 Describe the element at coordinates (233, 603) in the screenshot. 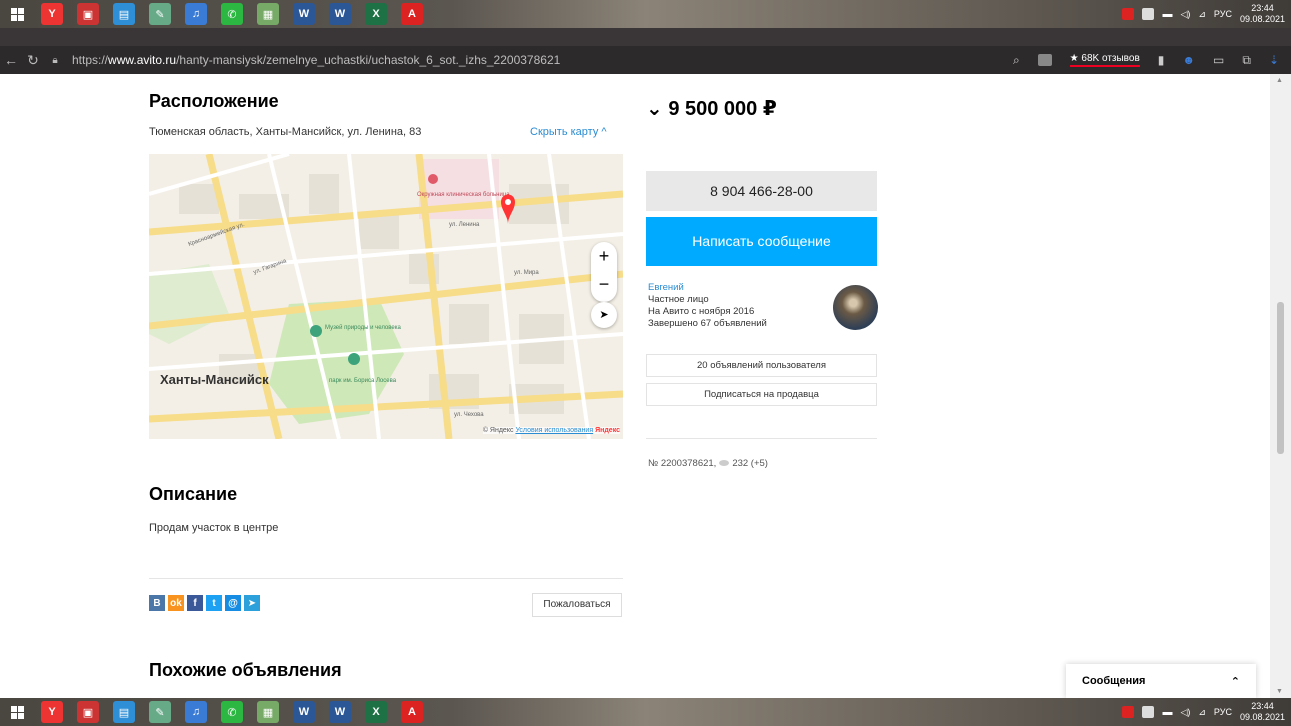

I see `mailru-icon: @` at that location.